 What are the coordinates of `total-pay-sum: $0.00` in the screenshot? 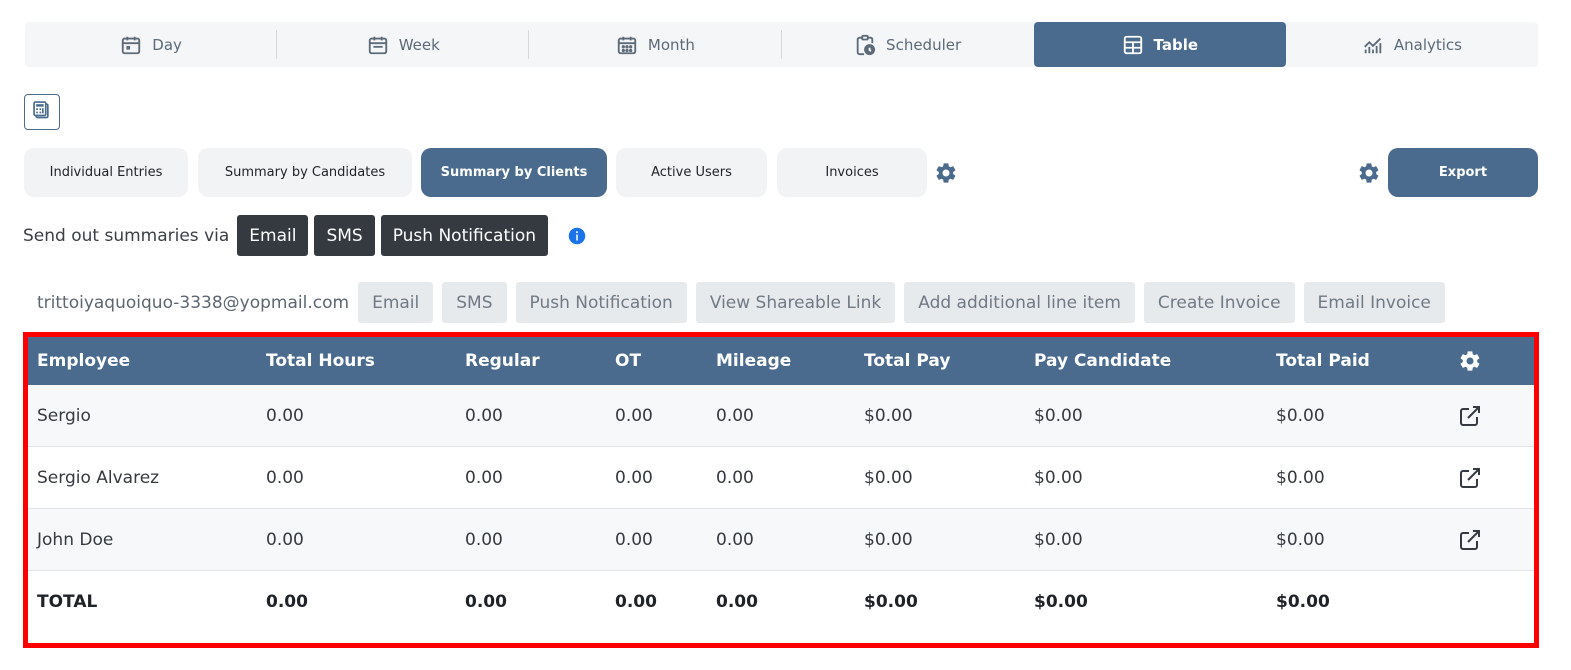 It's located at (891, 602).